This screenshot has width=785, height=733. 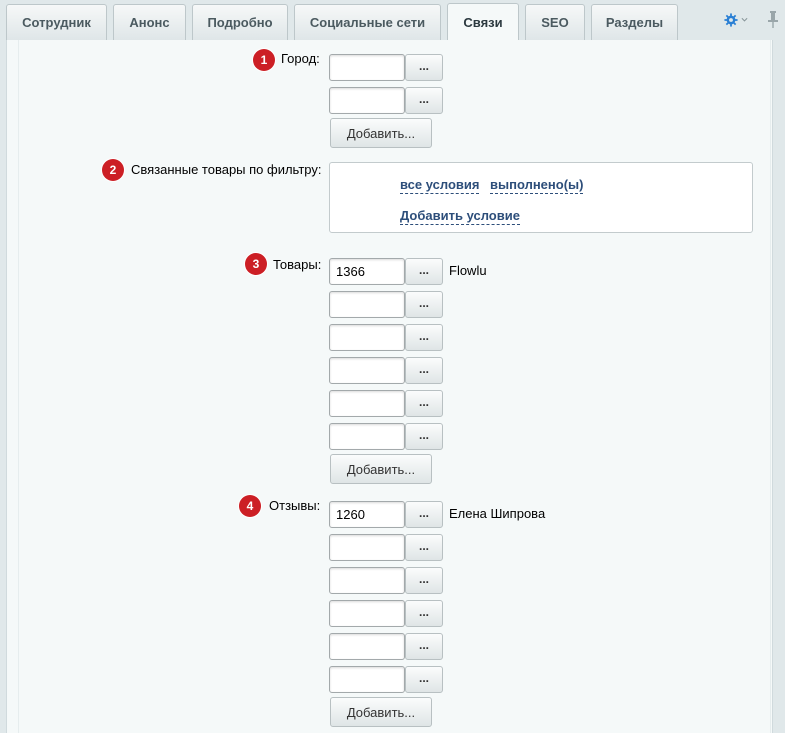 I want to click on badge-1: 1, so click(x=264, y=60).